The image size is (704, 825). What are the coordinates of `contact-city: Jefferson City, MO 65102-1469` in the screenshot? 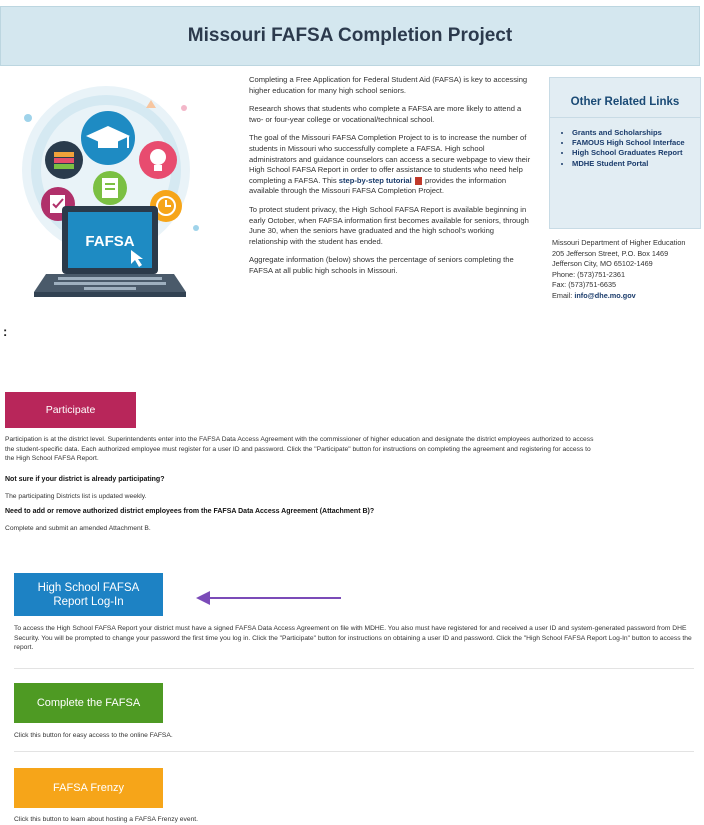 It's located at (602, 264).